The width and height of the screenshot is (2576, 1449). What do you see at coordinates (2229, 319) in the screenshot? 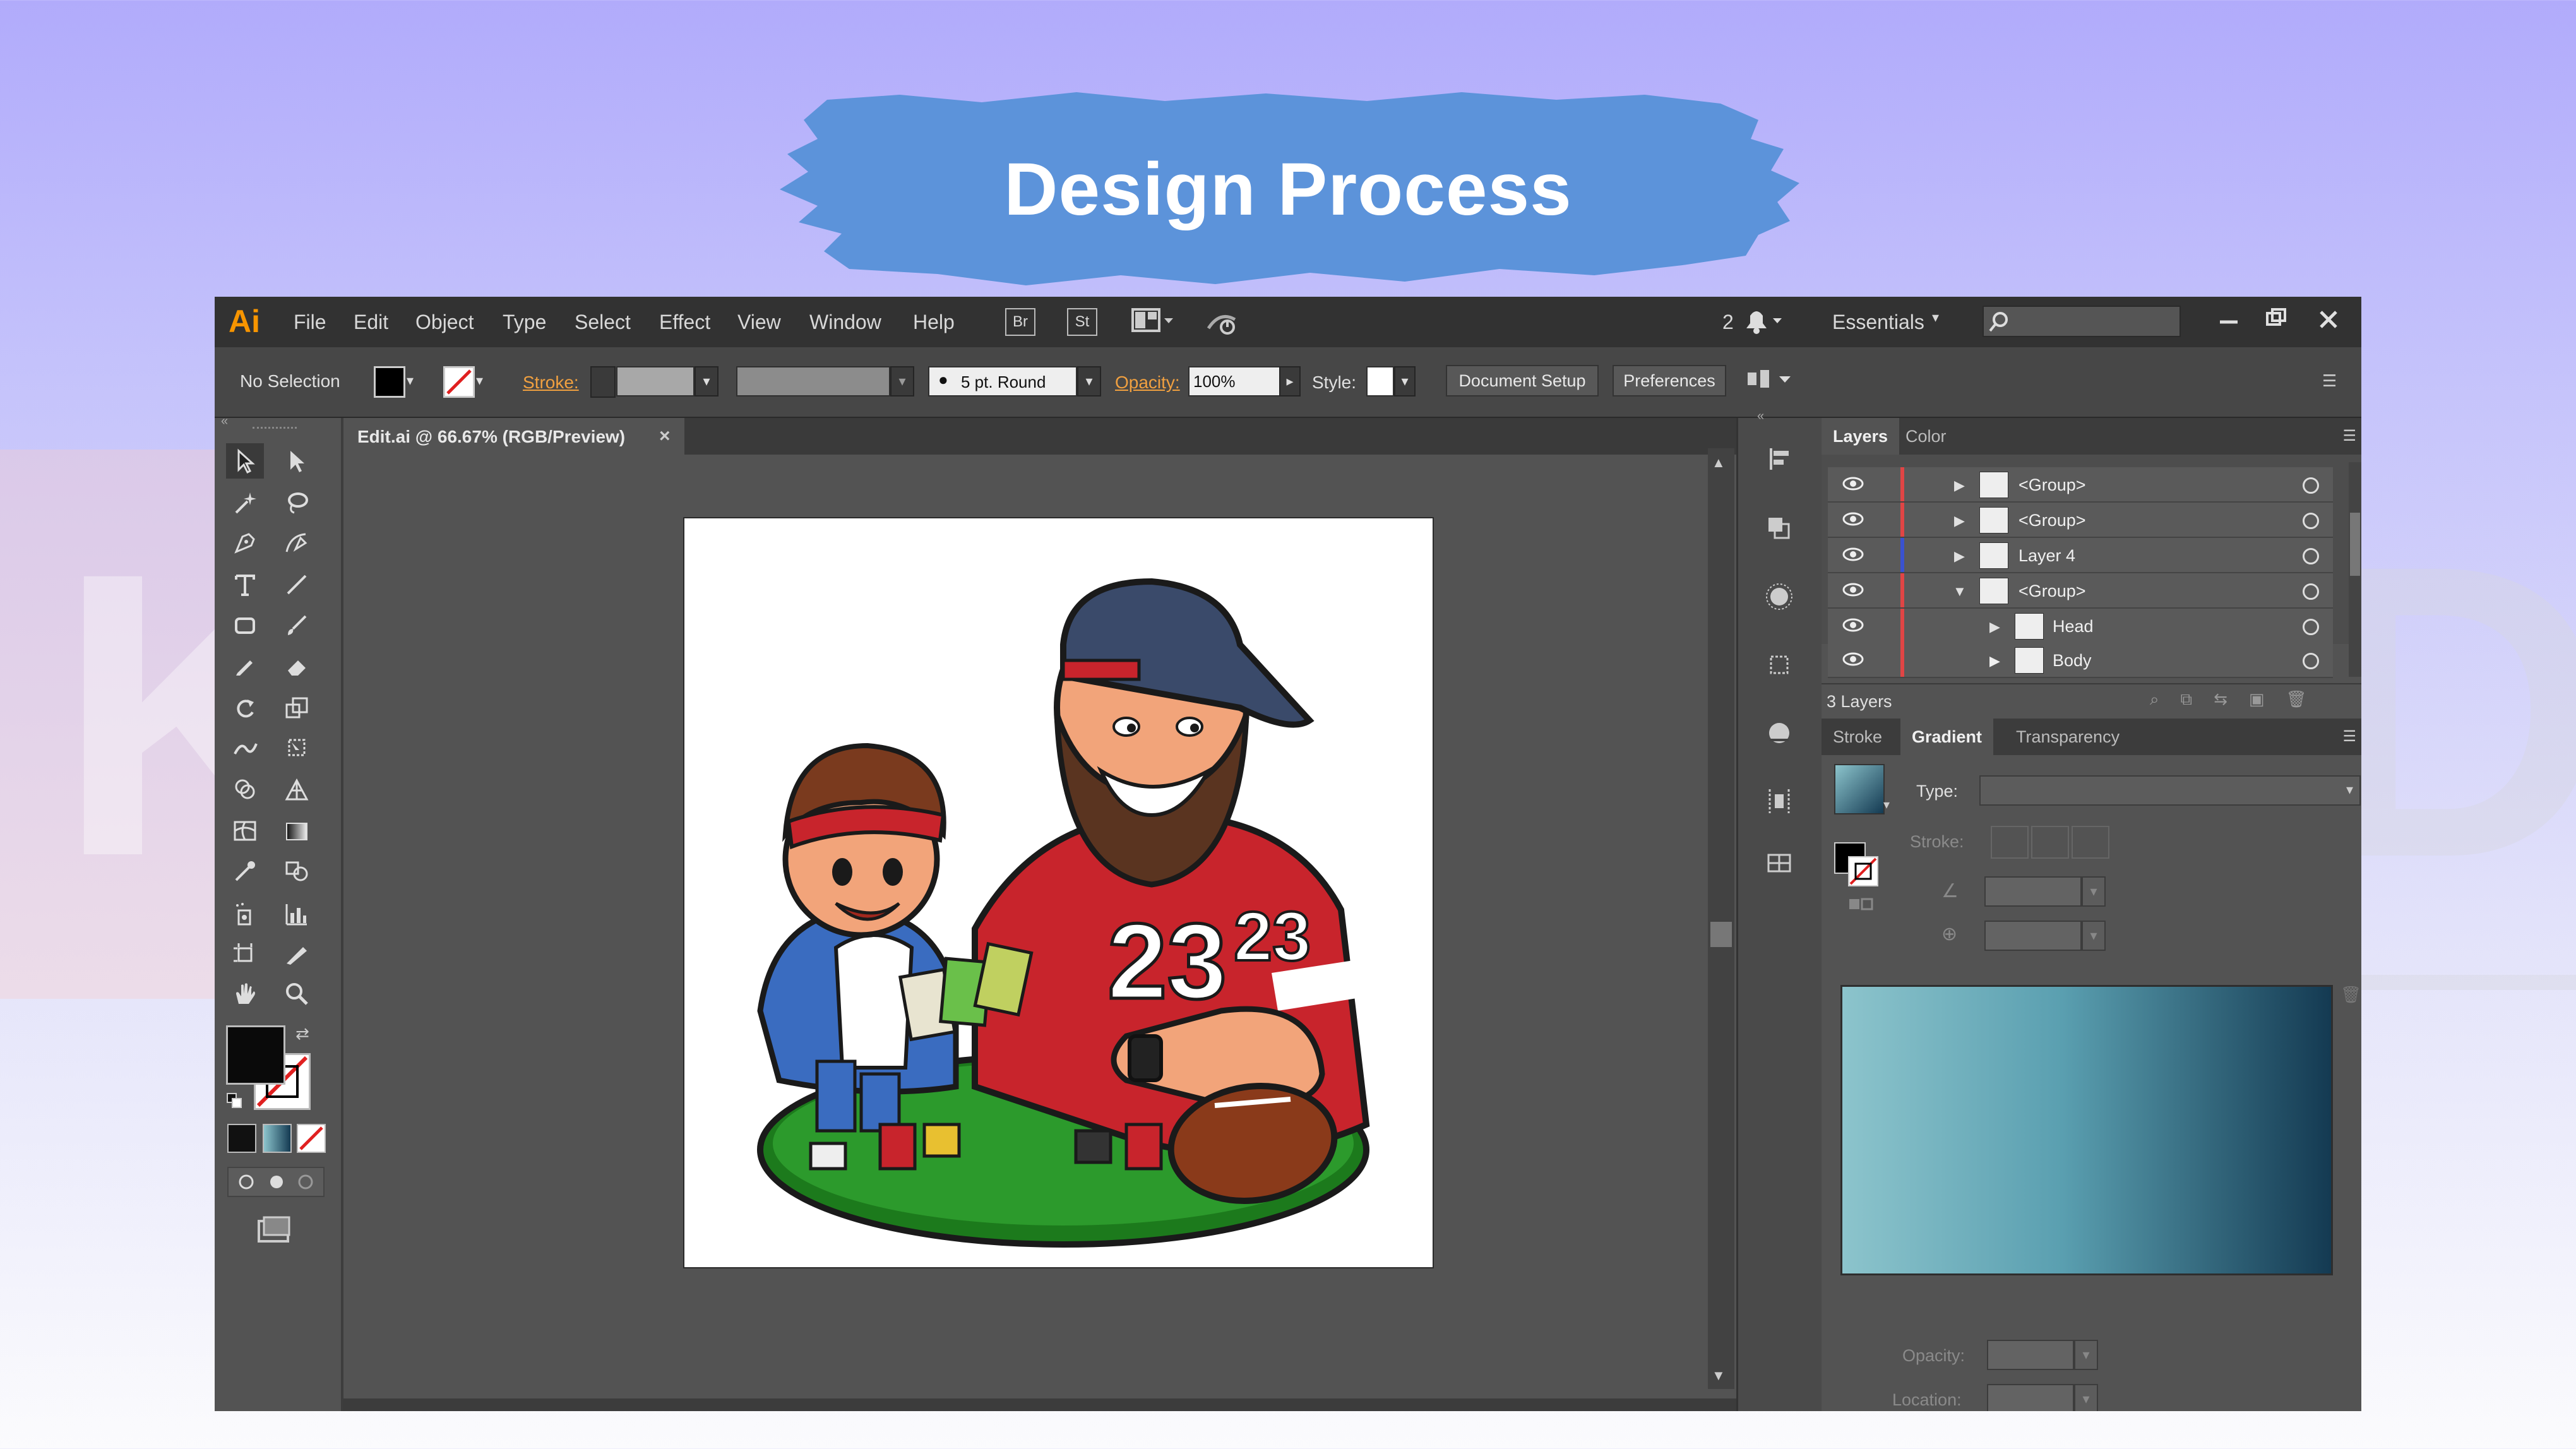
I see `minimize-button` at bounding box center [2229, 319].